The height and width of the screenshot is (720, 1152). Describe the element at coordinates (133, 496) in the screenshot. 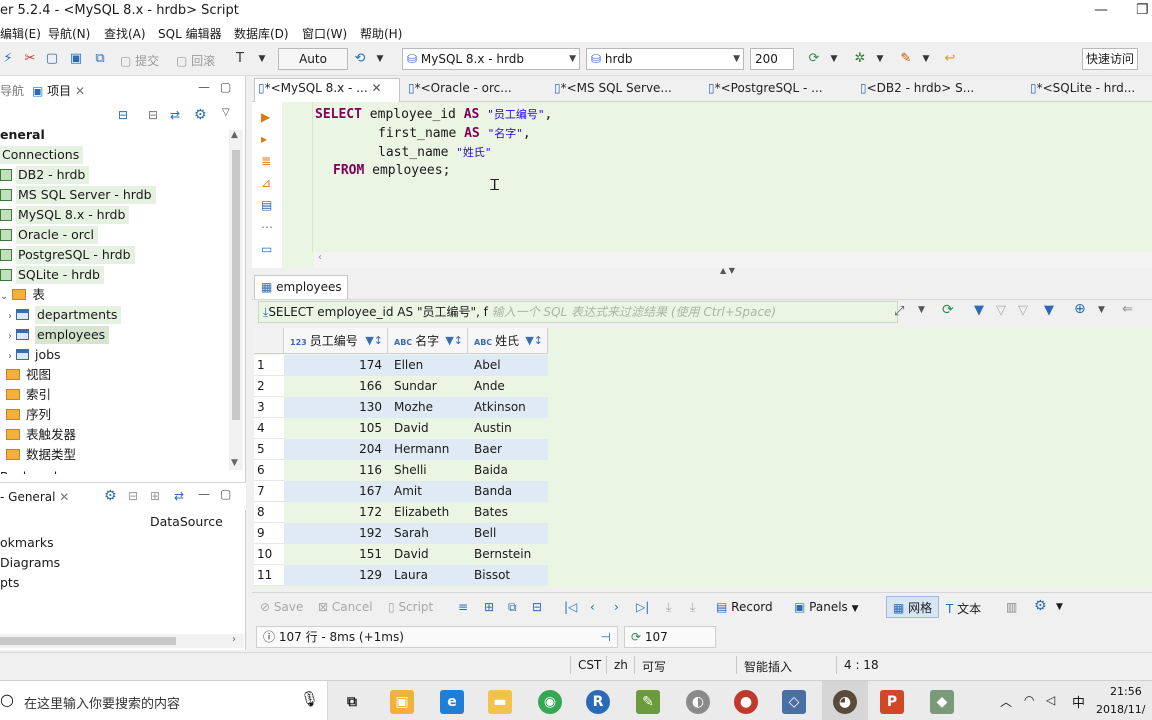

I see `collapse-icon: ⊟` at that location.